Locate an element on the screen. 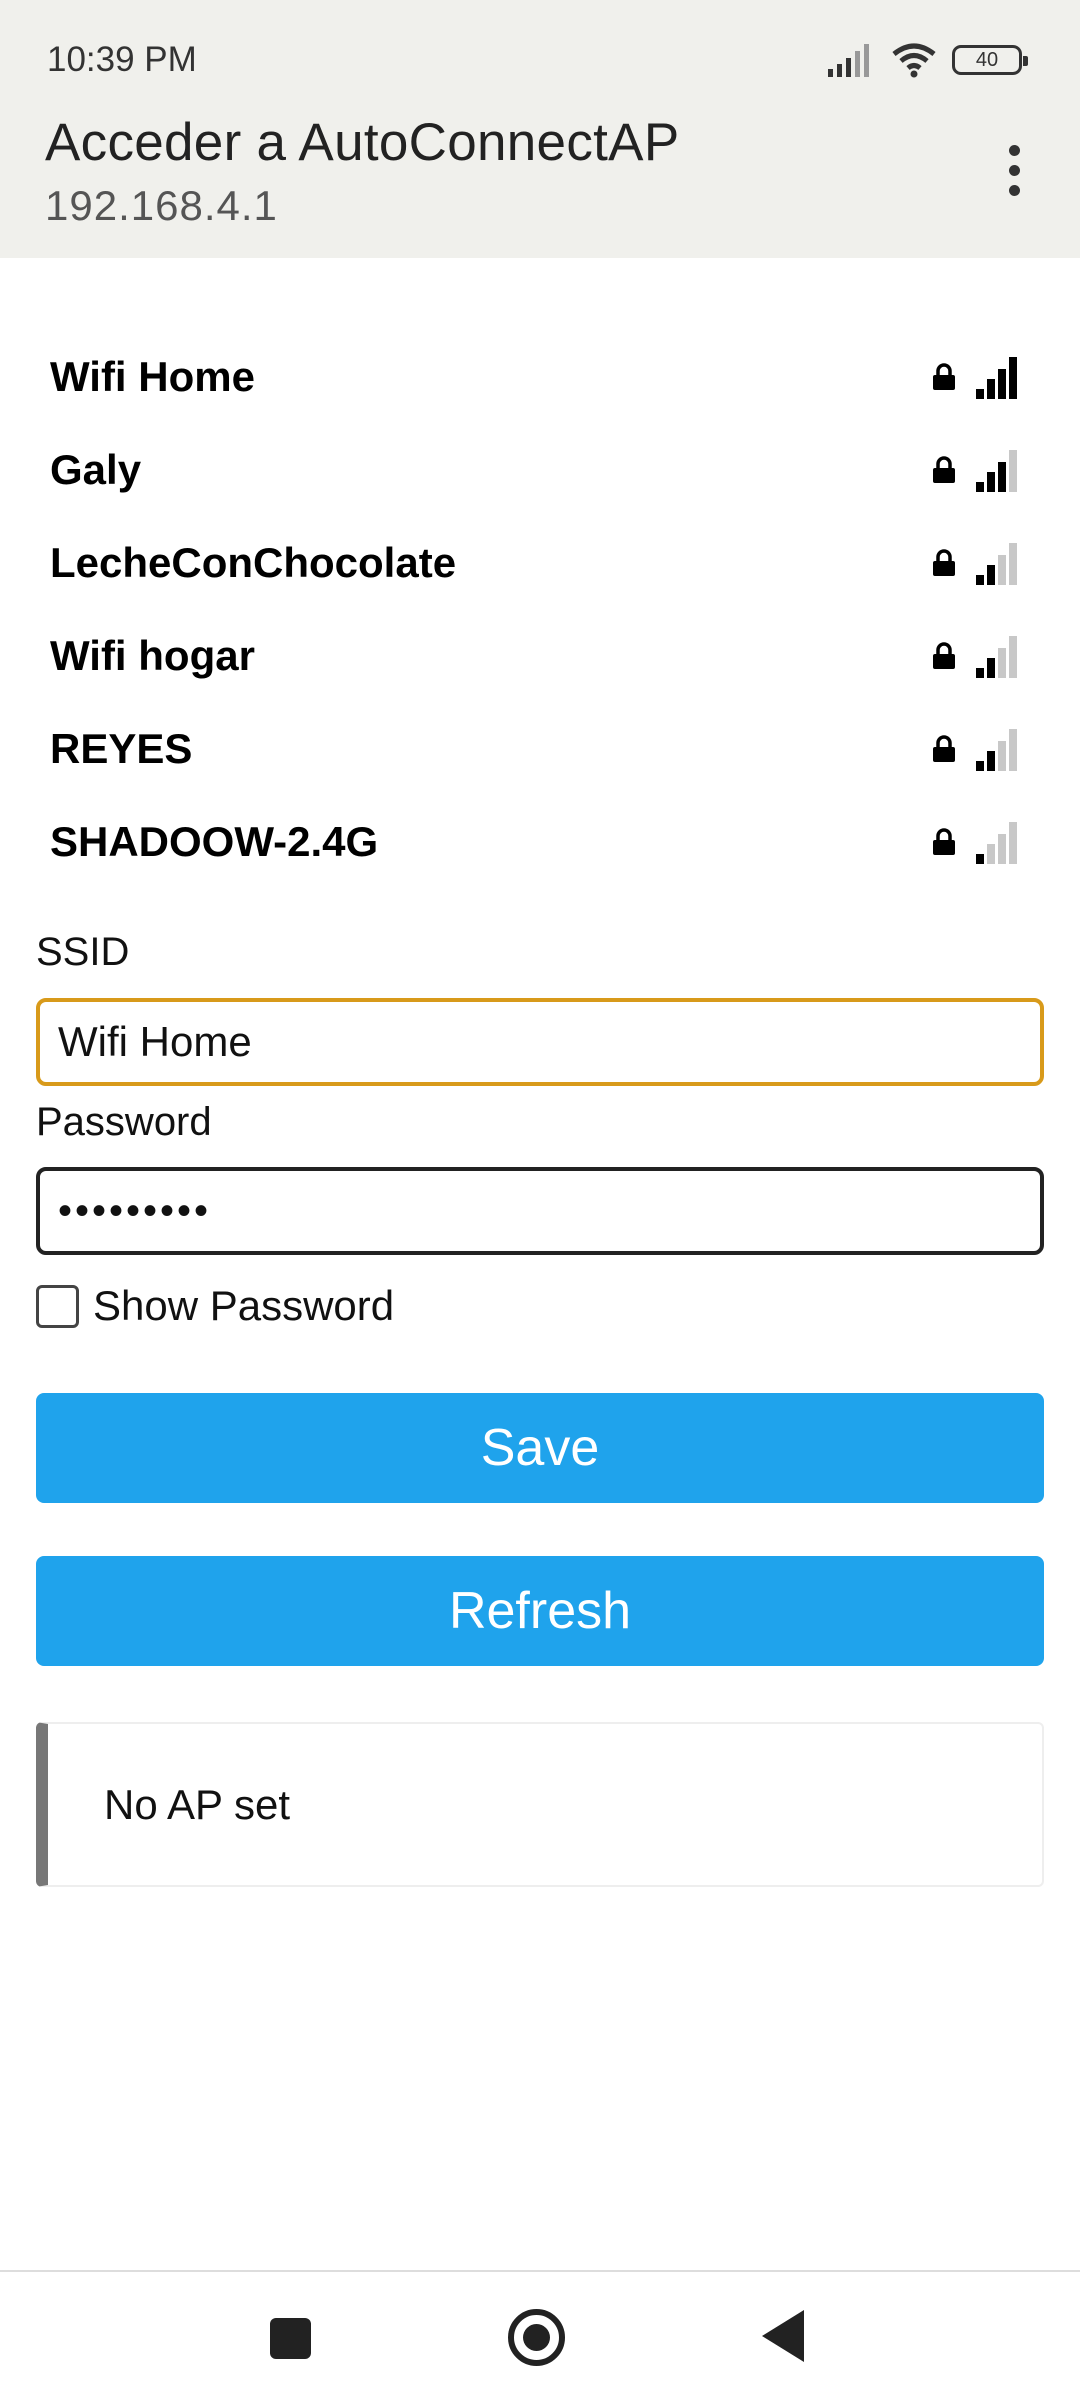 The image size is (1080, 2400). network-name: Wifi hogar is located at coordinates (152, 656).